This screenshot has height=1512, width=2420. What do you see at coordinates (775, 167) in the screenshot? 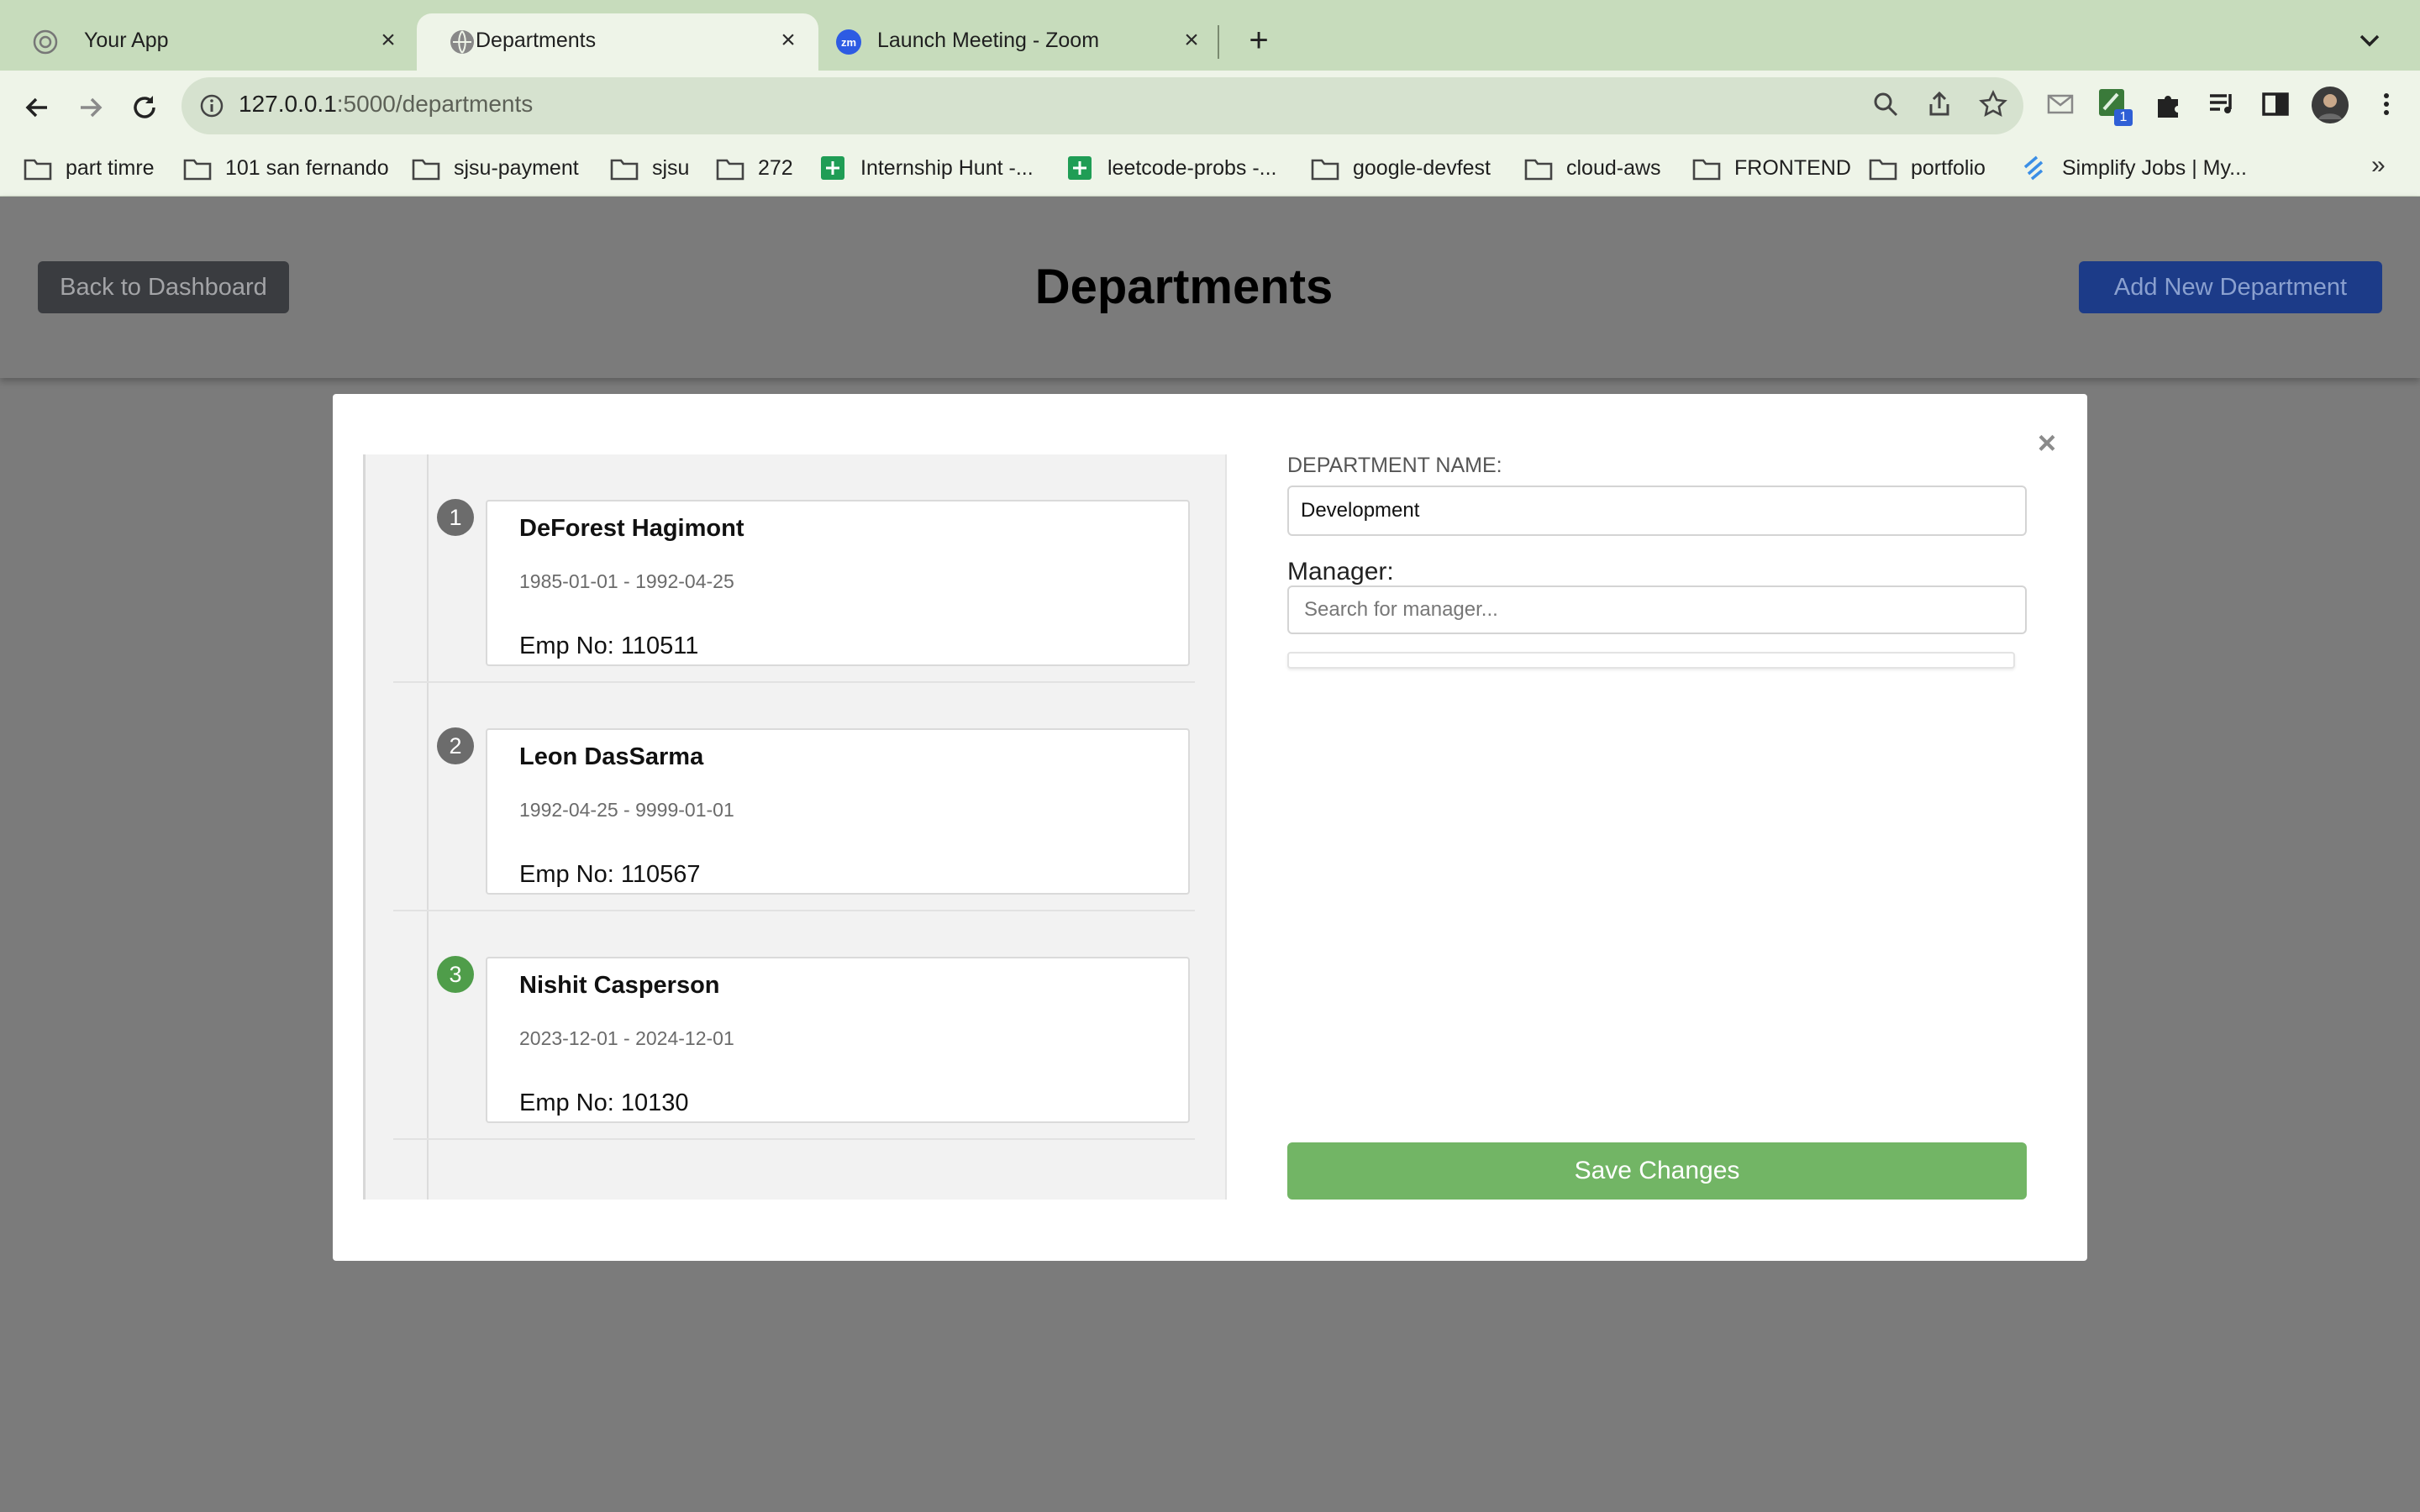
I see `bookmark-label: 272` at bounding box center [775, 167].